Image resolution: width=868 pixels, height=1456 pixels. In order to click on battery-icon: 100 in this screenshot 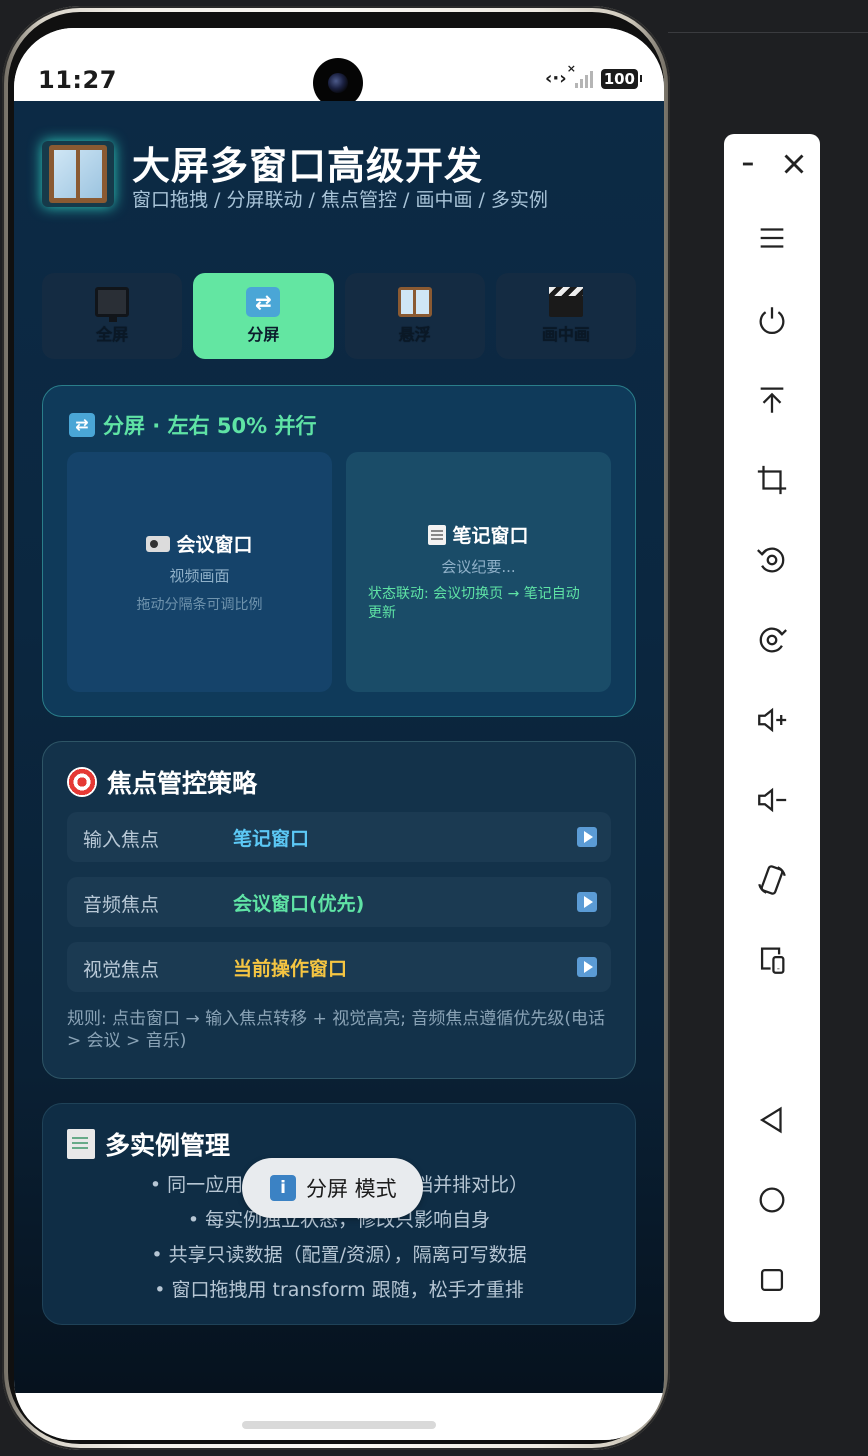, I will do `click(621, 78)`.